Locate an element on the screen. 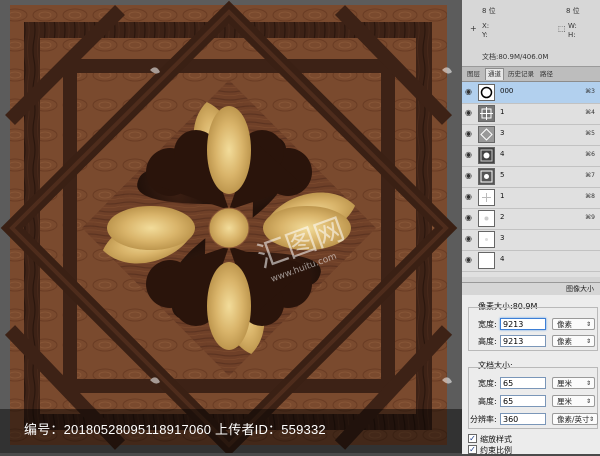 This screenshot has width=600, height=456. y-label: Y: is located at coordinates (485, 35).